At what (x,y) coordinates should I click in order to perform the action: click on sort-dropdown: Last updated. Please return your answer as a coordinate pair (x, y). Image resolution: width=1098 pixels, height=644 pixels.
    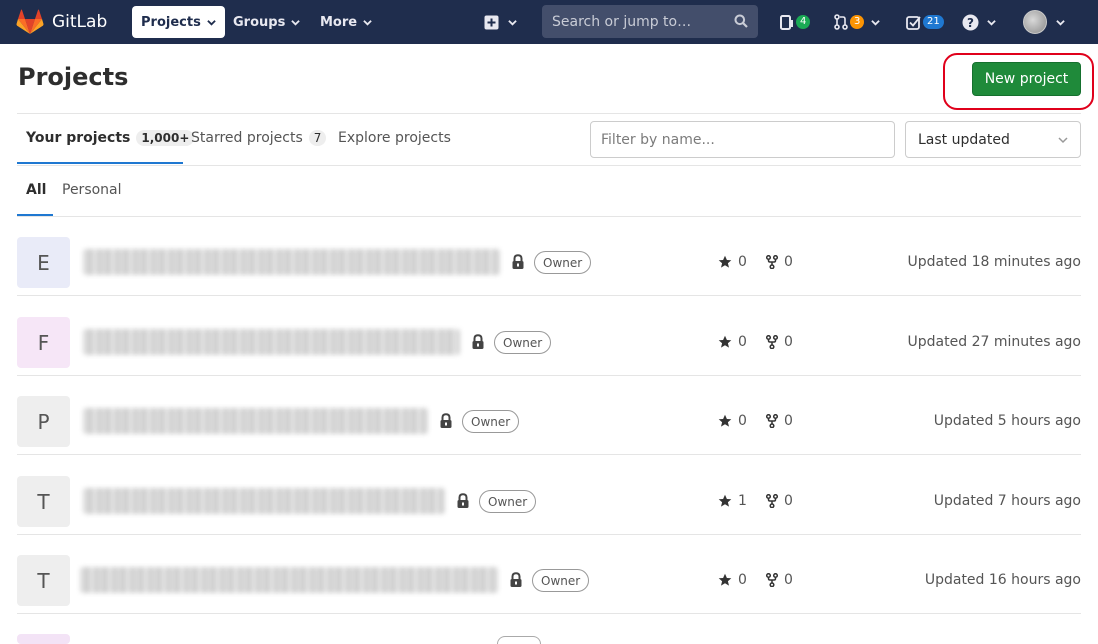
    Looking at the image, I should click on (993, 139).